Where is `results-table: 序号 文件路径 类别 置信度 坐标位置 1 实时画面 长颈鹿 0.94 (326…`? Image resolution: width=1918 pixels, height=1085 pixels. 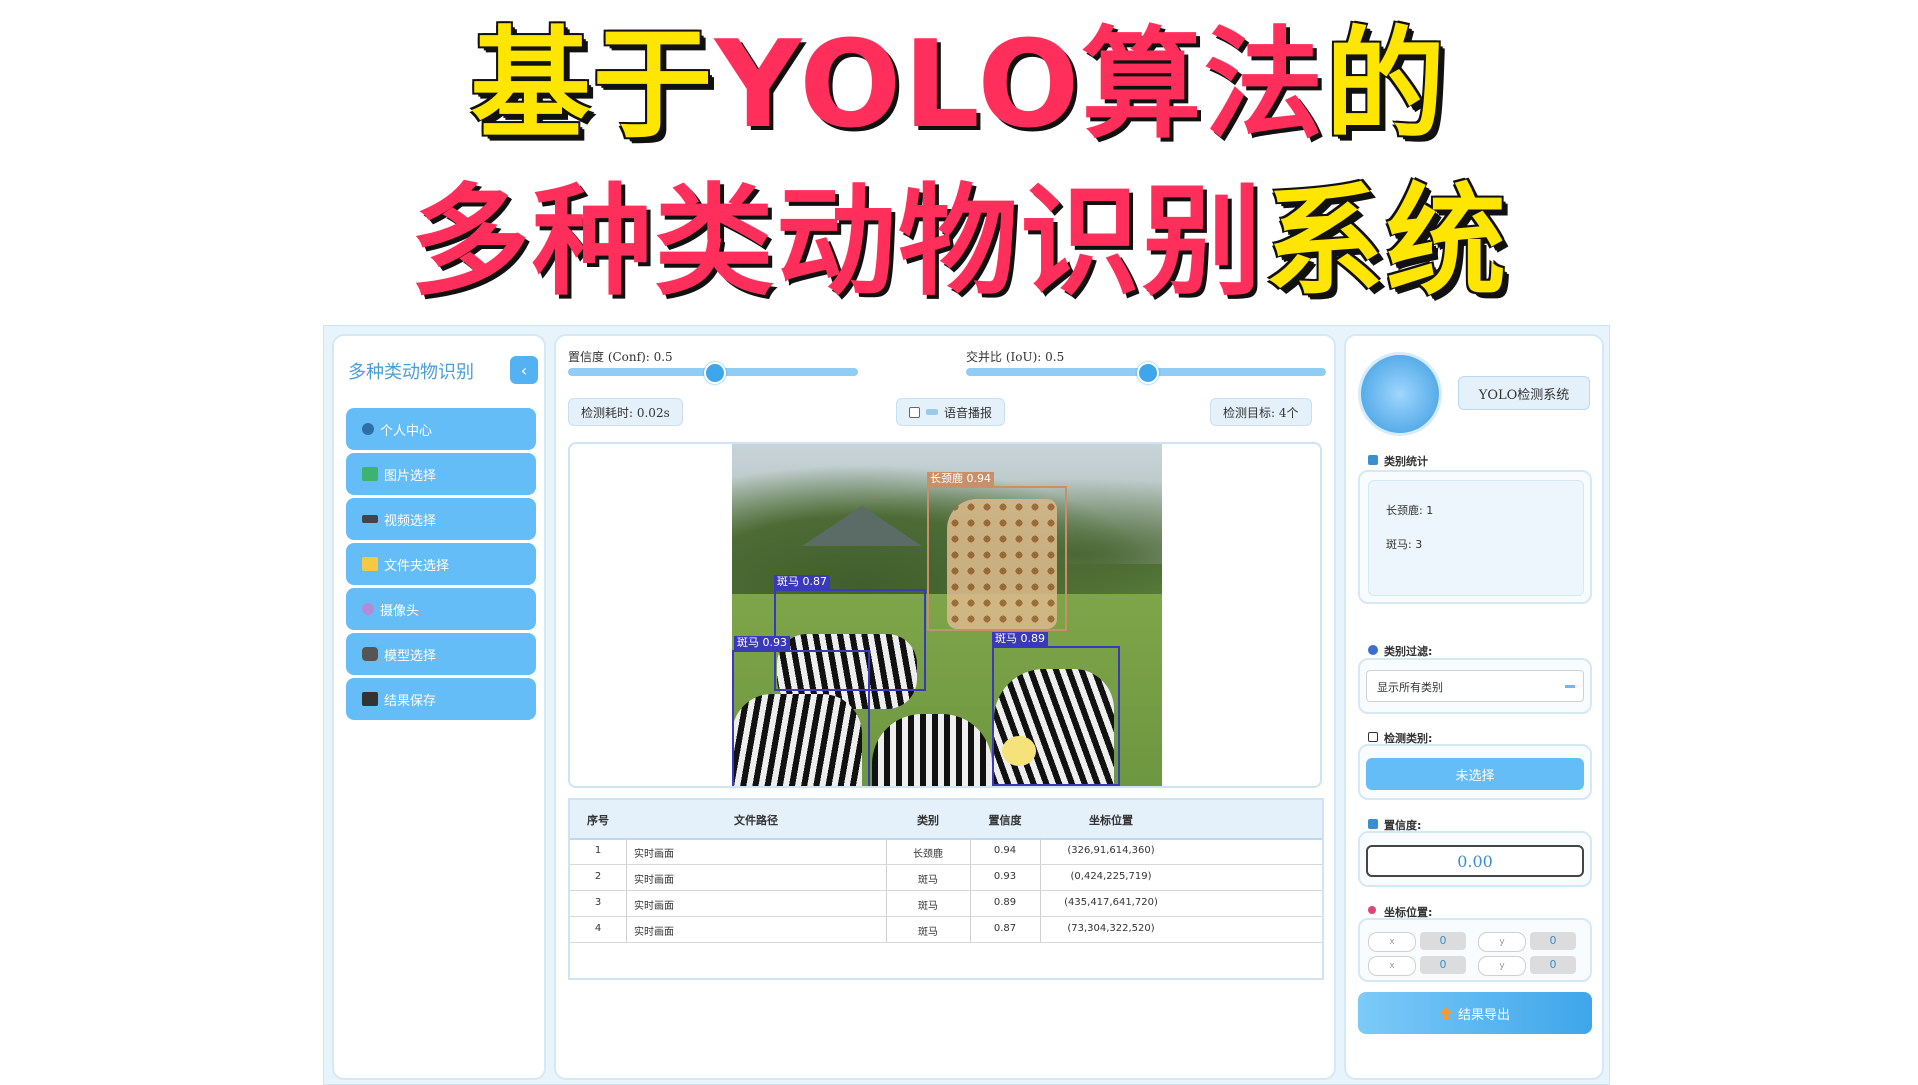
results-table: 序号 文件路径 类别 置信度 坐标位置 1 实时画面 长颈鹿 0.94 (326… is located at coordinates (946, 889).